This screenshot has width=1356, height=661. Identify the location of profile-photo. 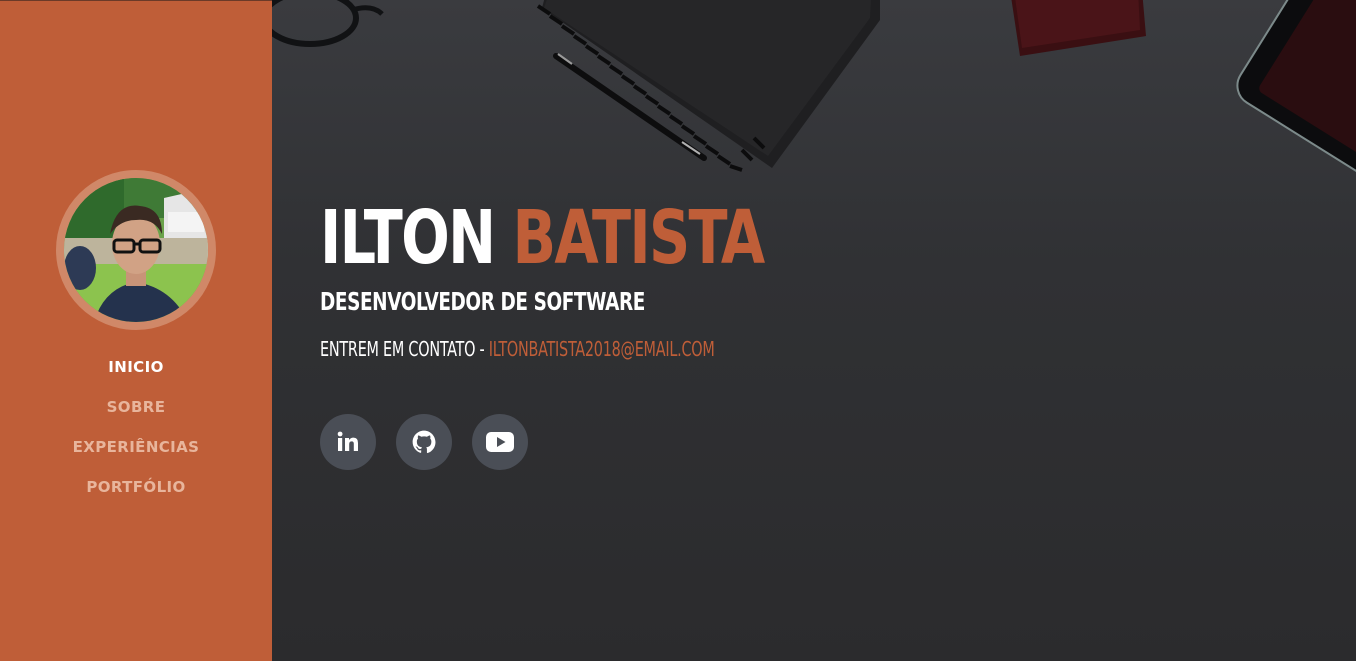
(136, 250).